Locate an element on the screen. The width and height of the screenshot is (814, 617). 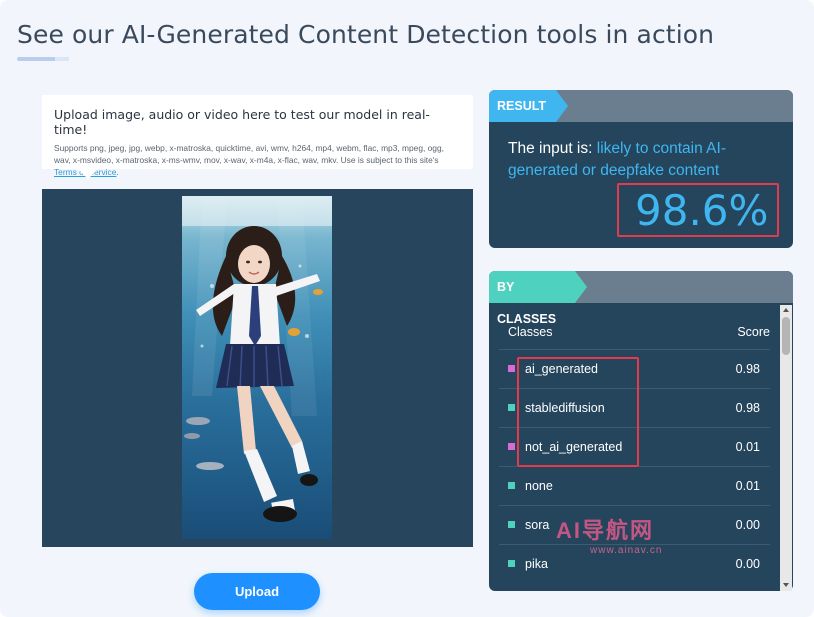
class-name: sora is located at coordinates (537, 525).